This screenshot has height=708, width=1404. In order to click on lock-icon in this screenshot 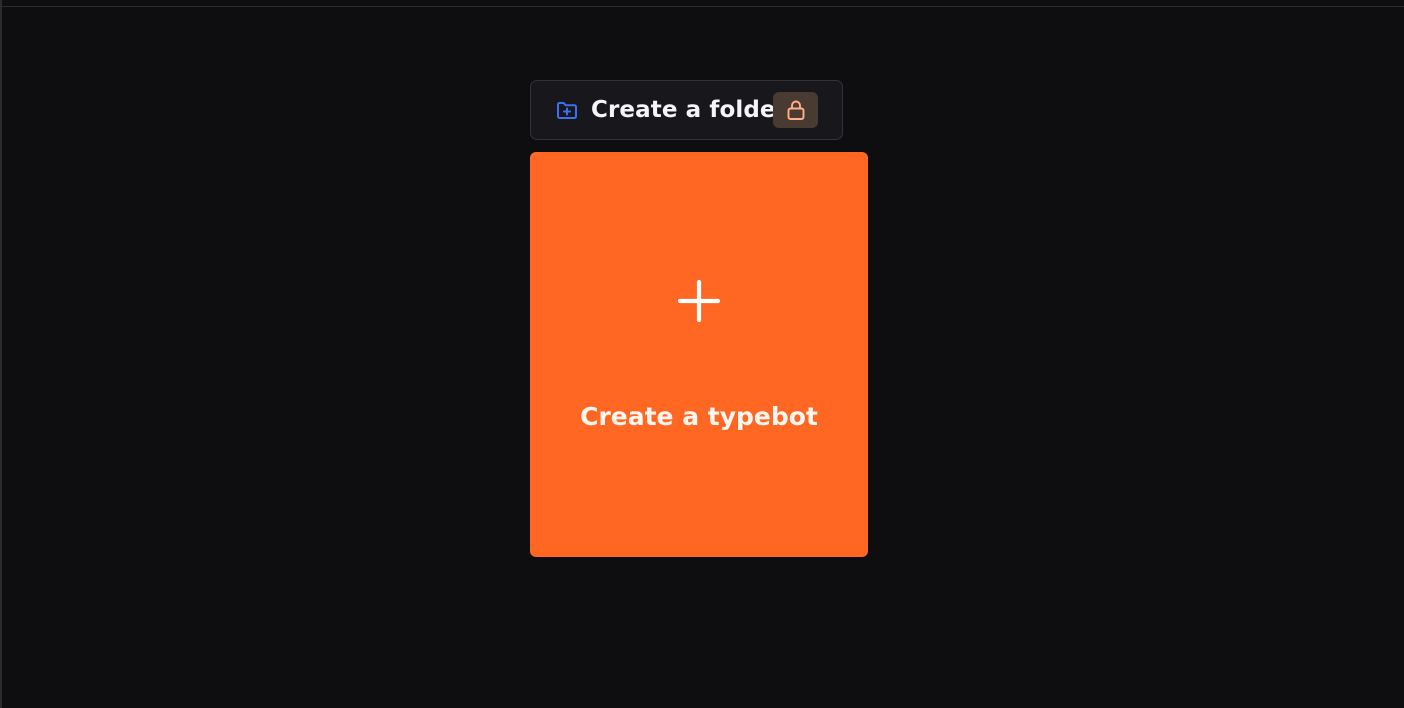, I will do `click(795, 110)`.